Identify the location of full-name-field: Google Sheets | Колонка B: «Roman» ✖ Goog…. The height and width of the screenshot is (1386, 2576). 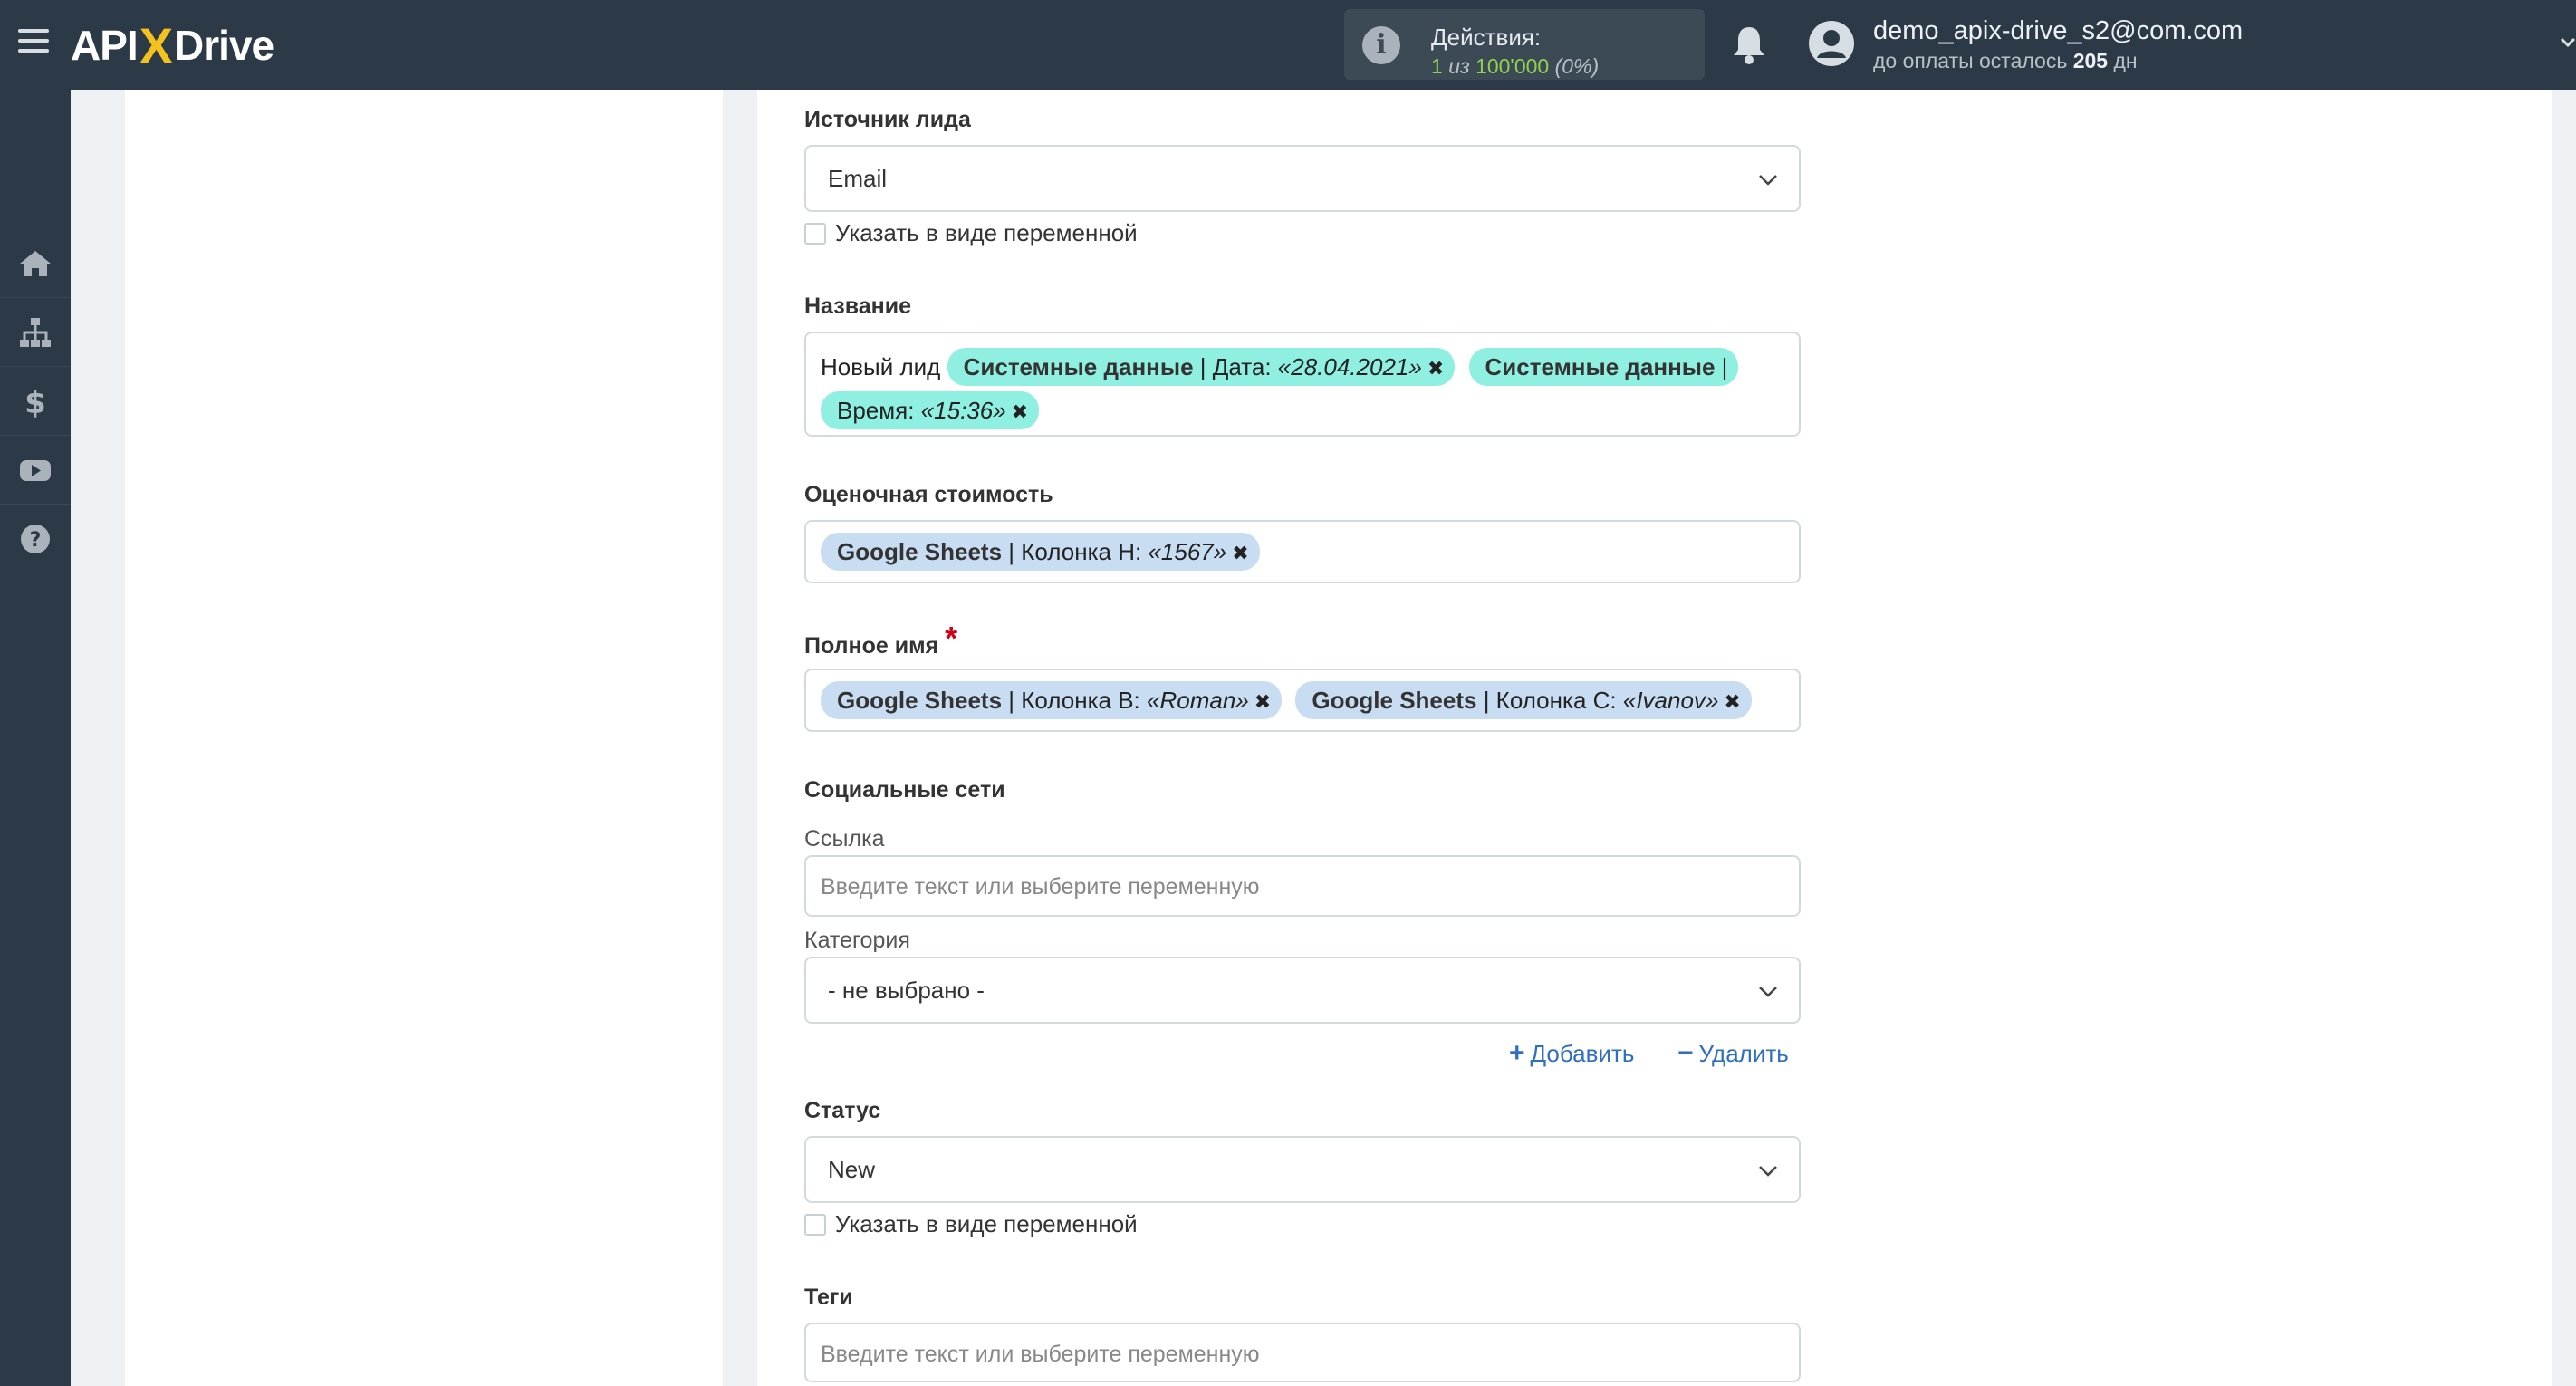
(1302, 701).